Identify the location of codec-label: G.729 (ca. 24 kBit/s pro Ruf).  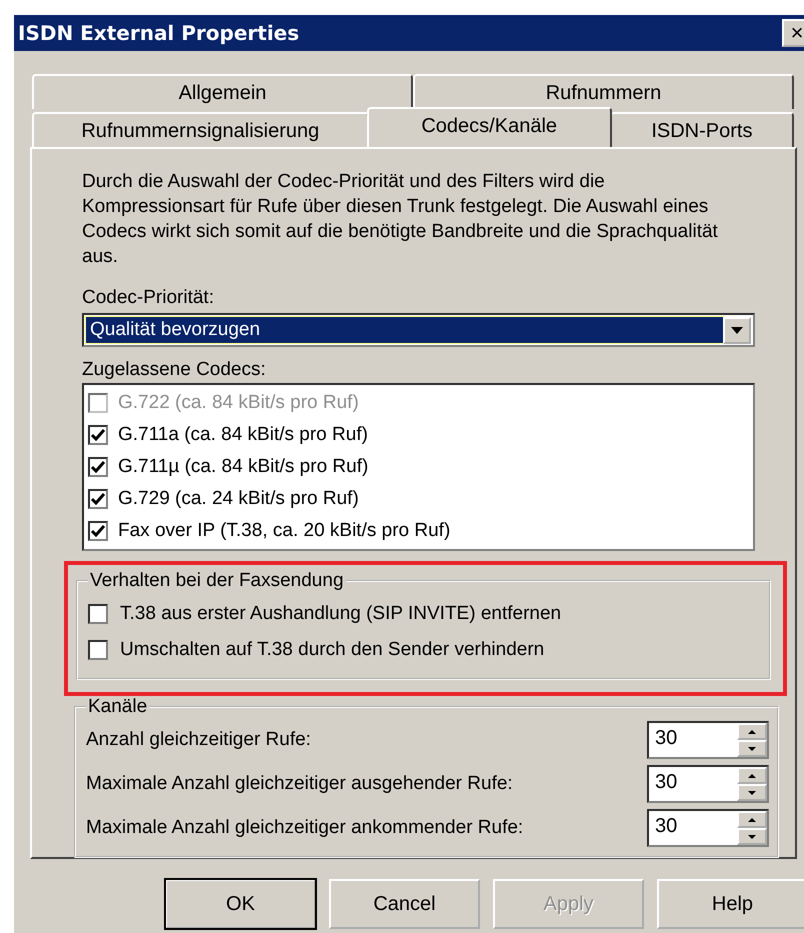
(238, 499).